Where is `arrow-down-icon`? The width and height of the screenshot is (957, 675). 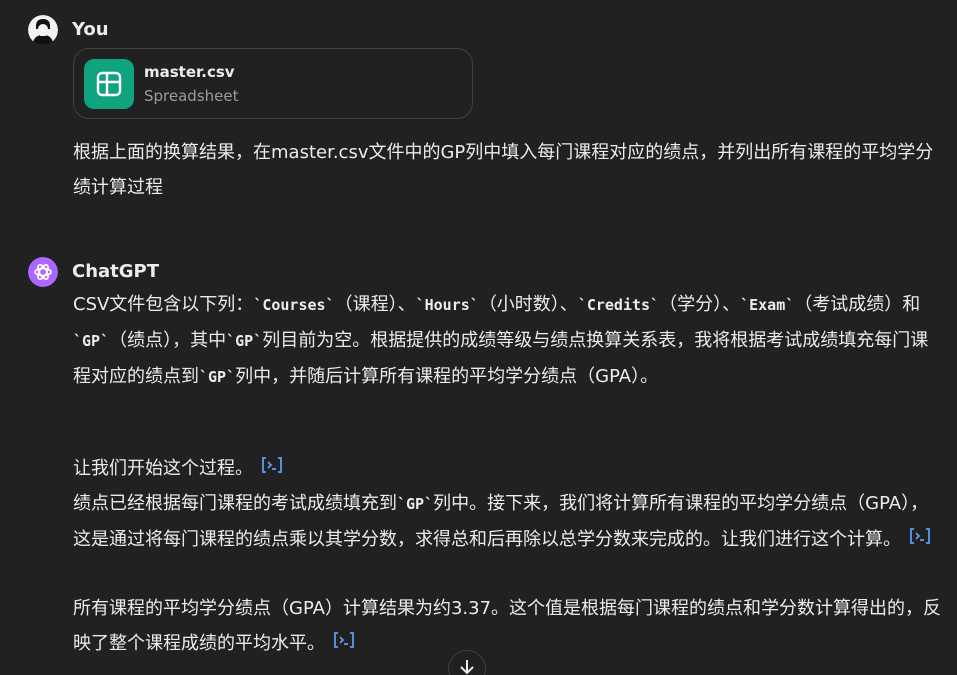 arrow-down-icon is located at coordinates (467, 666).